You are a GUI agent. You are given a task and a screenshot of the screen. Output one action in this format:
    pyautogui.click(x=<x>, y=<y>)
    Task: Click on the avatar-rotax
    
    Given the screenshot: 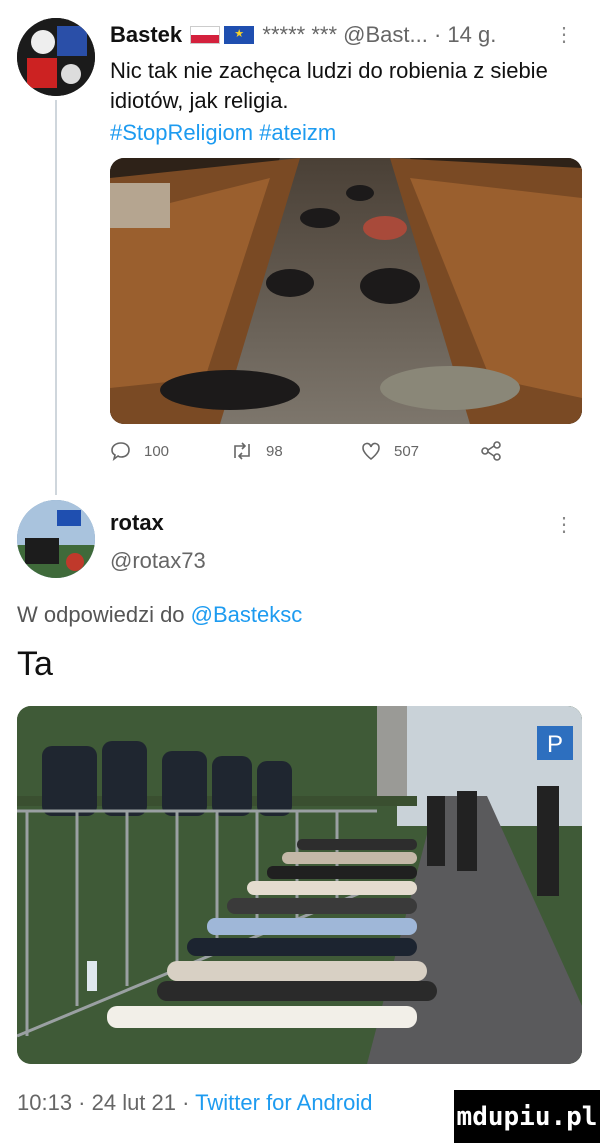 What is the action you would take?
    pyautogui.click(x=56, y=539)
    